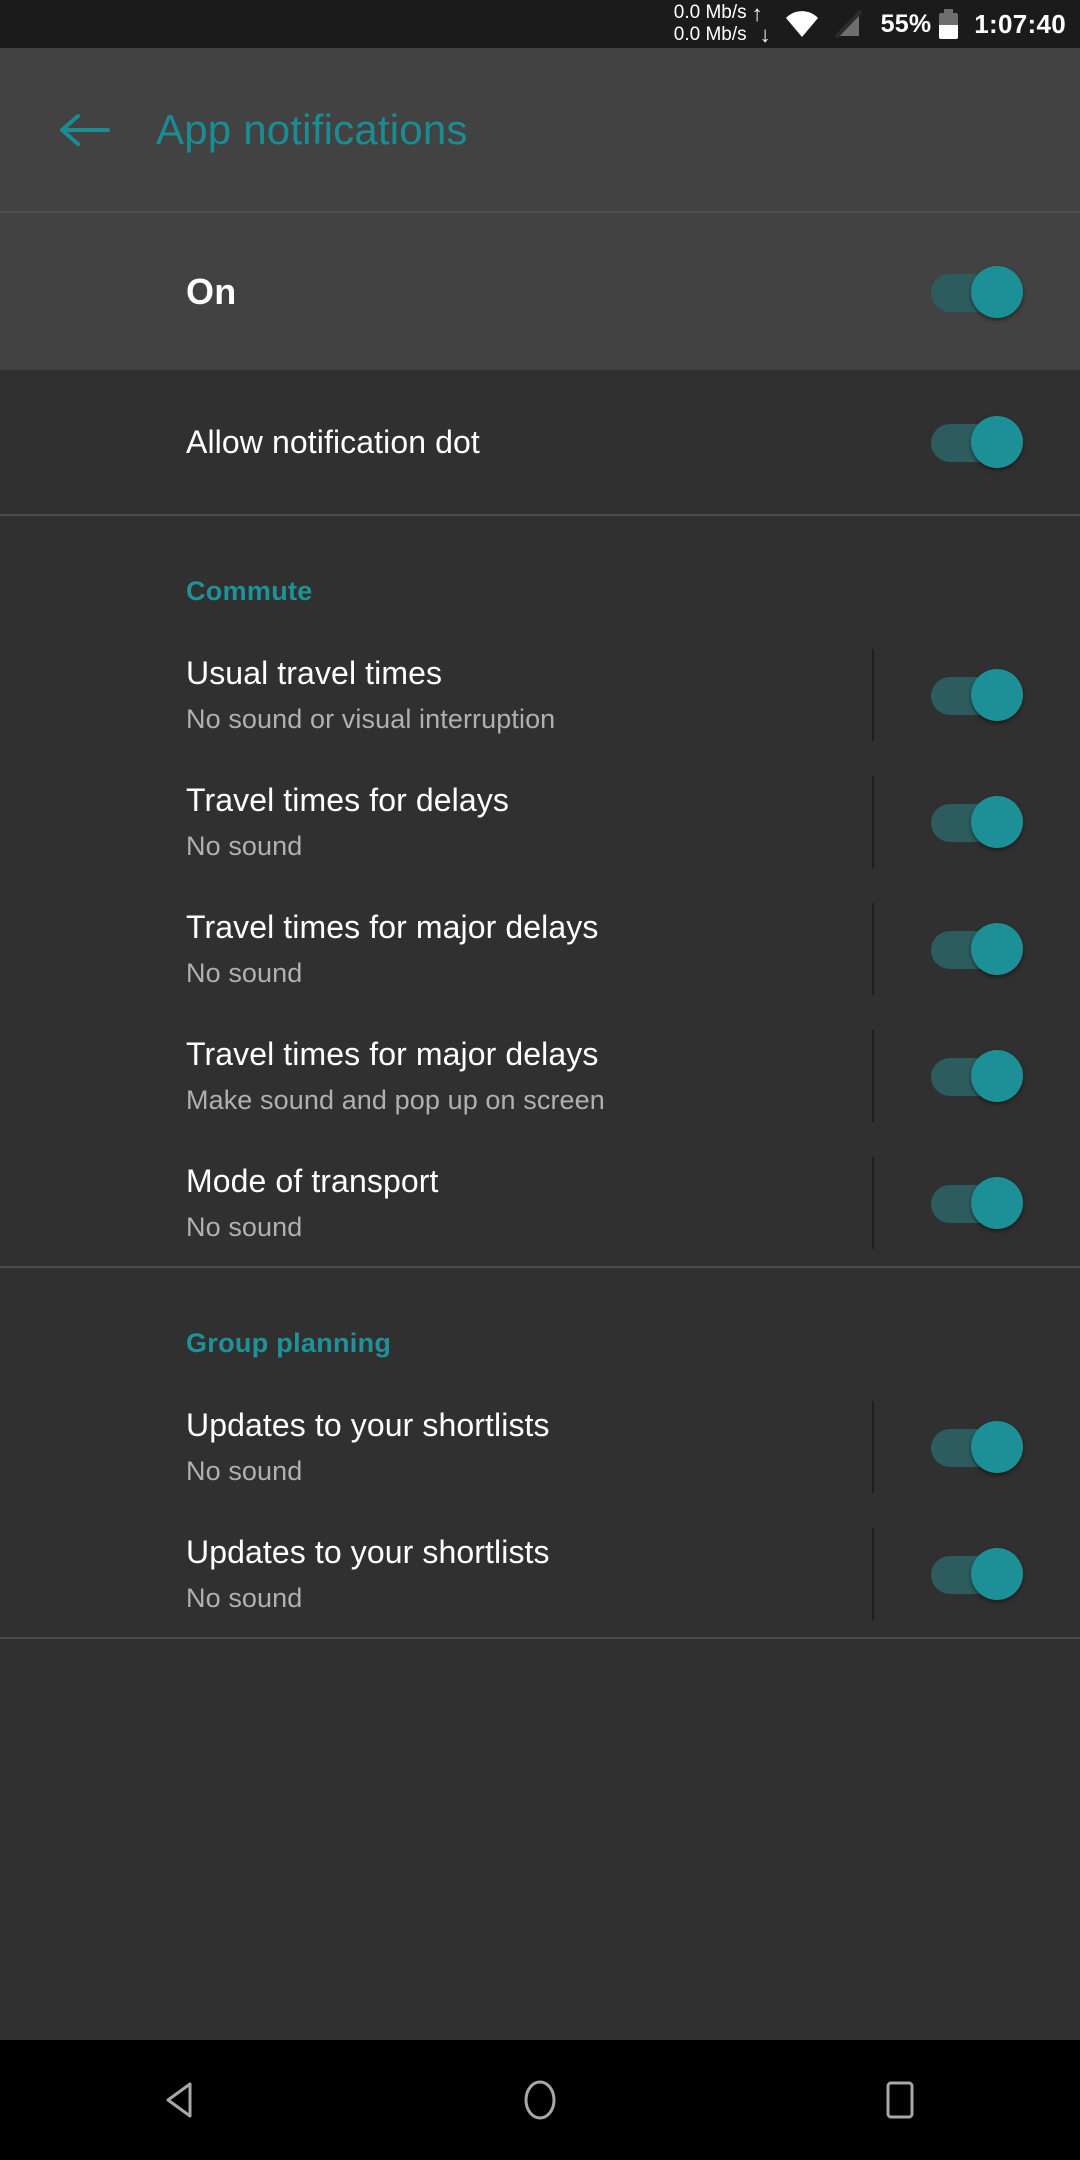 The image size is (1080, 2160). What do you see at coordinates (211, 291) in the screenshot?
I see `master-switch-label: On` at bounding box center [211, 291].